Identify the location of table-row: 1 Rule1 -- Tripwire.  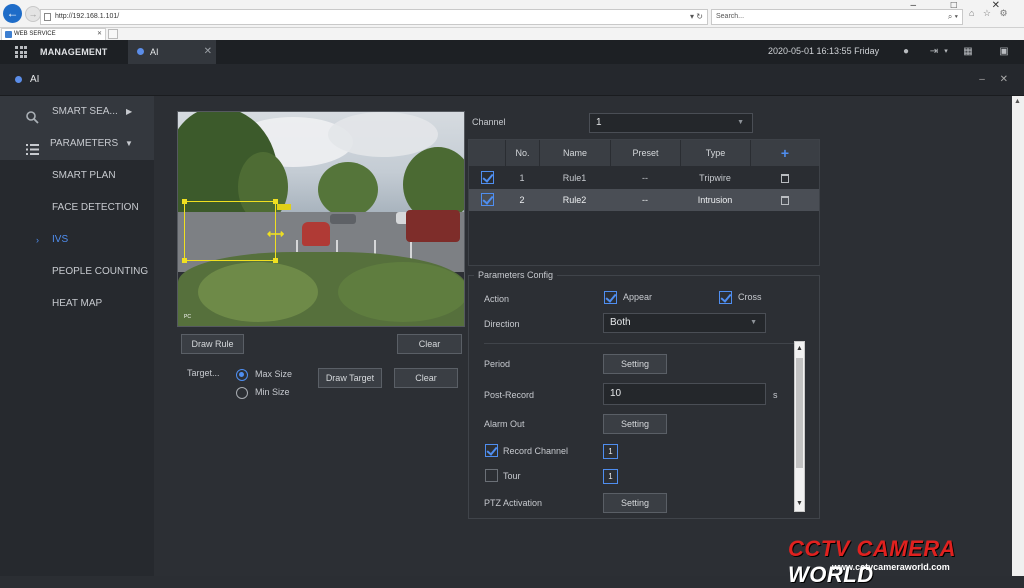
(644, 178).